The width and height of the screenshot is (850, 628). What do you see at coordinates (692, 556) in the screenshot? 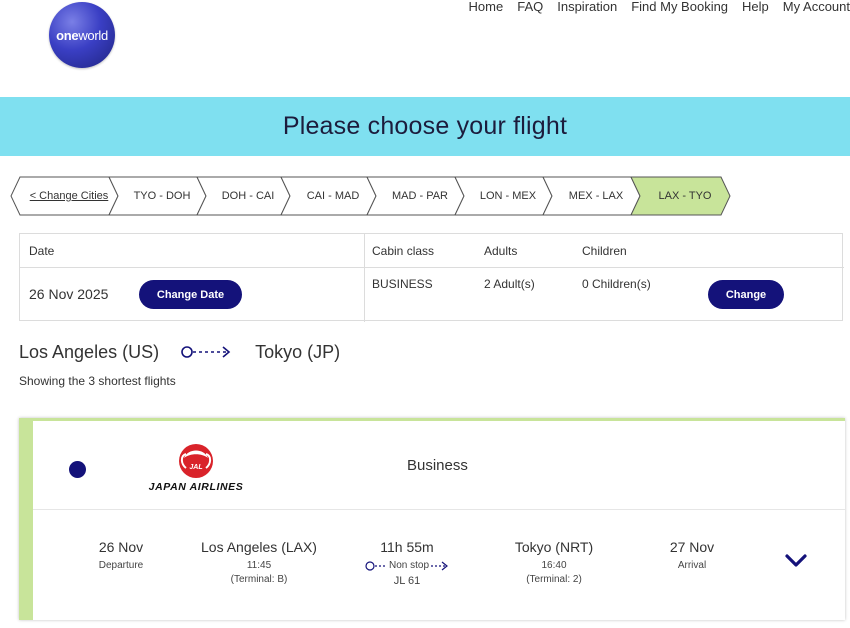
I see `arrival-date-block: 27 Nov Arrival` at bounding box center [692, 556].